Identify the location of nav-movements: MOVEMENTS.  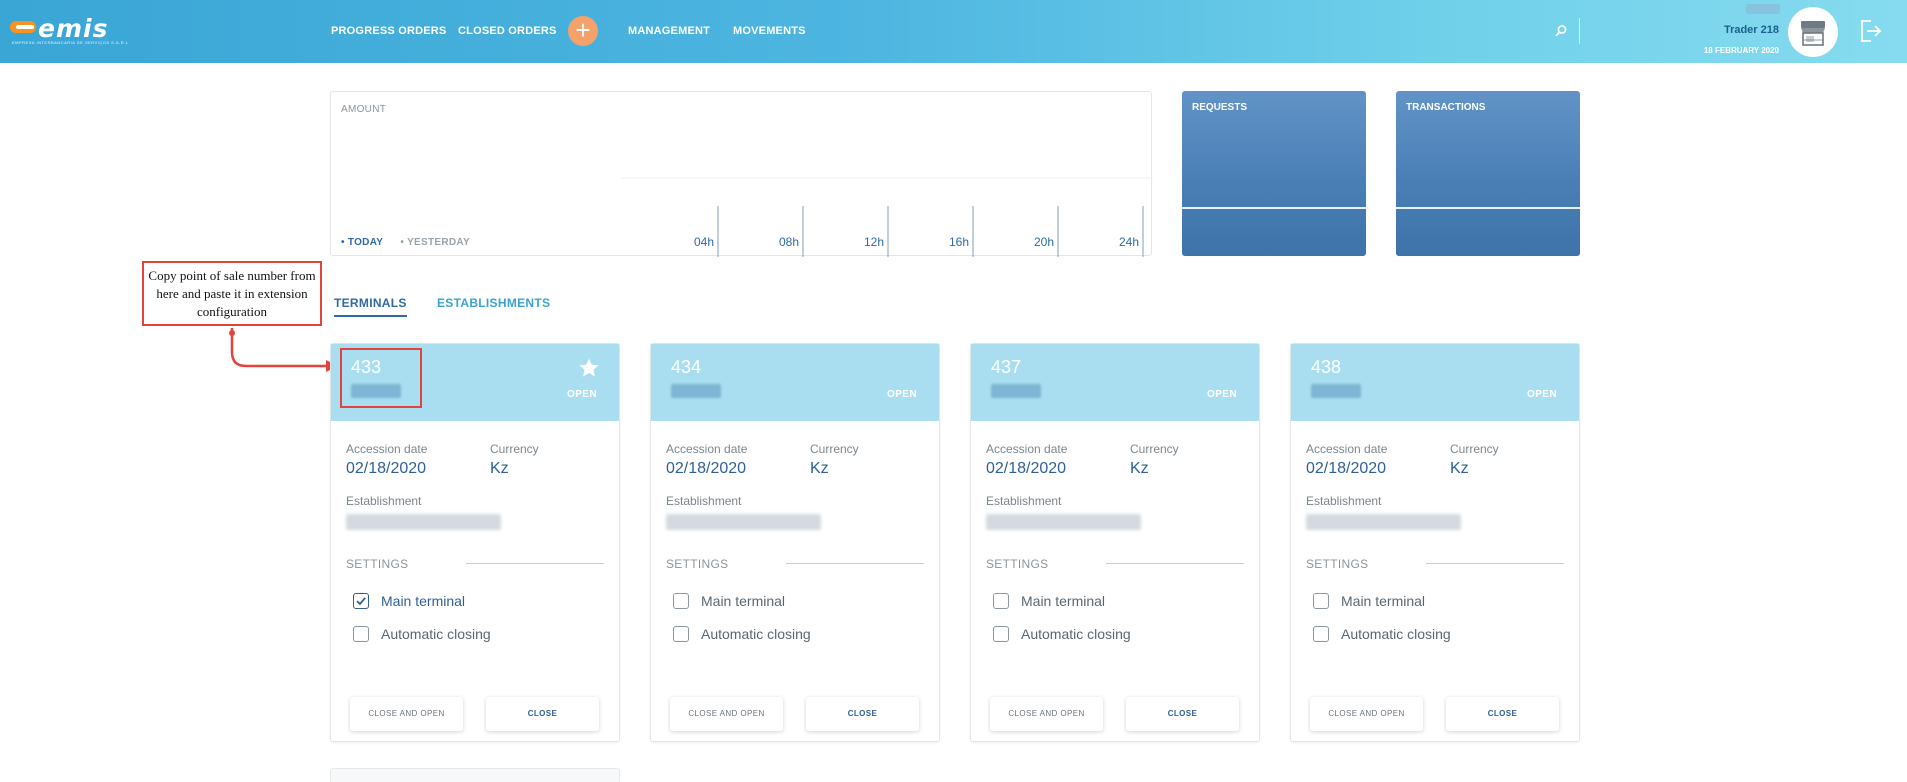
(769, 31).